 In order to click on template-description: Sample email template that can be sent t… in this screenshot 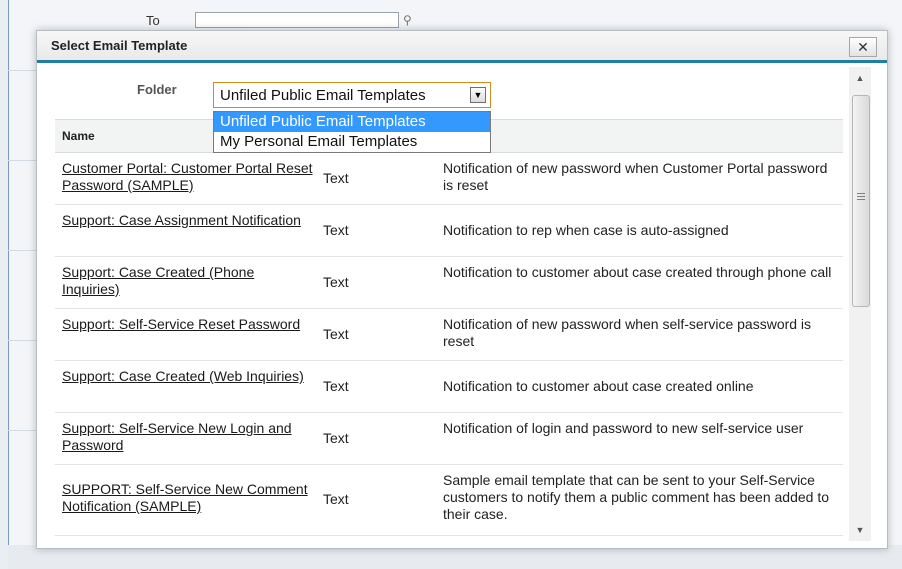, I will do `click(636, 497)`.